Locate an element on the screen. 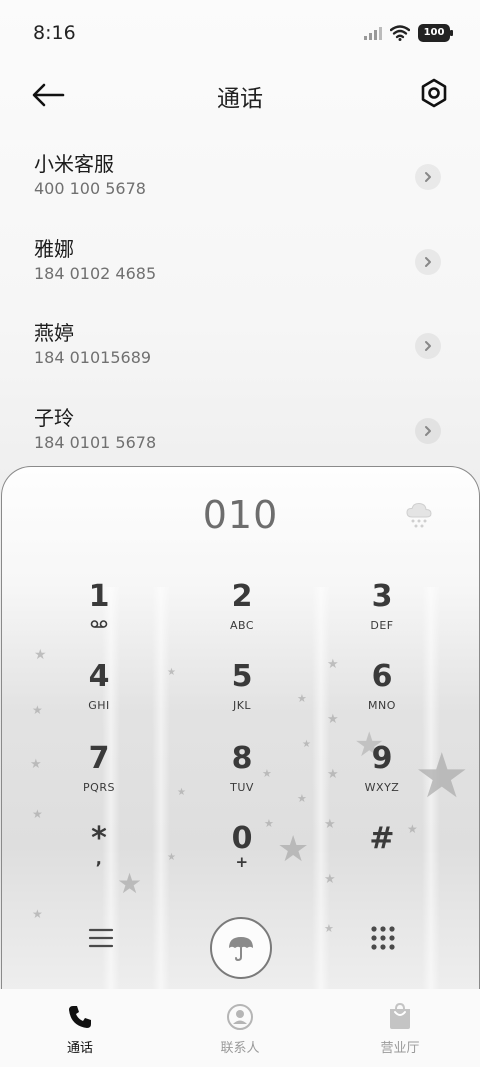 The height and width of the screenshot is (1067, 480). key-letters: ABC is located at coordinates (242, 625).